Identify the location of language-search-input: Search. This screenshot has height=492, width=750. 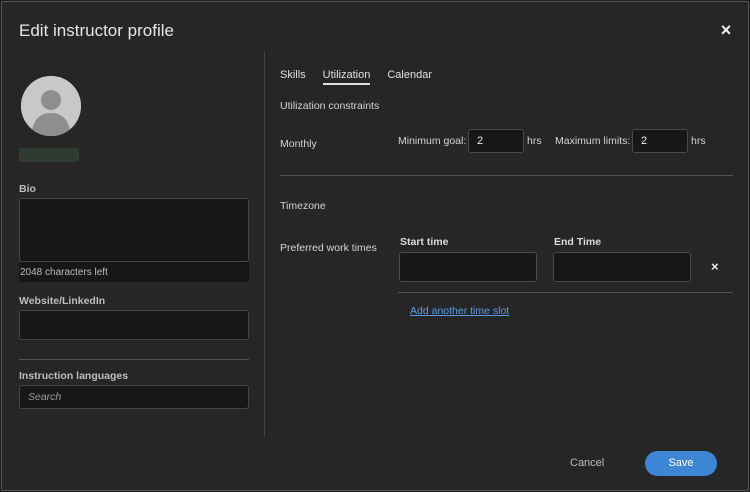
(134, 397).